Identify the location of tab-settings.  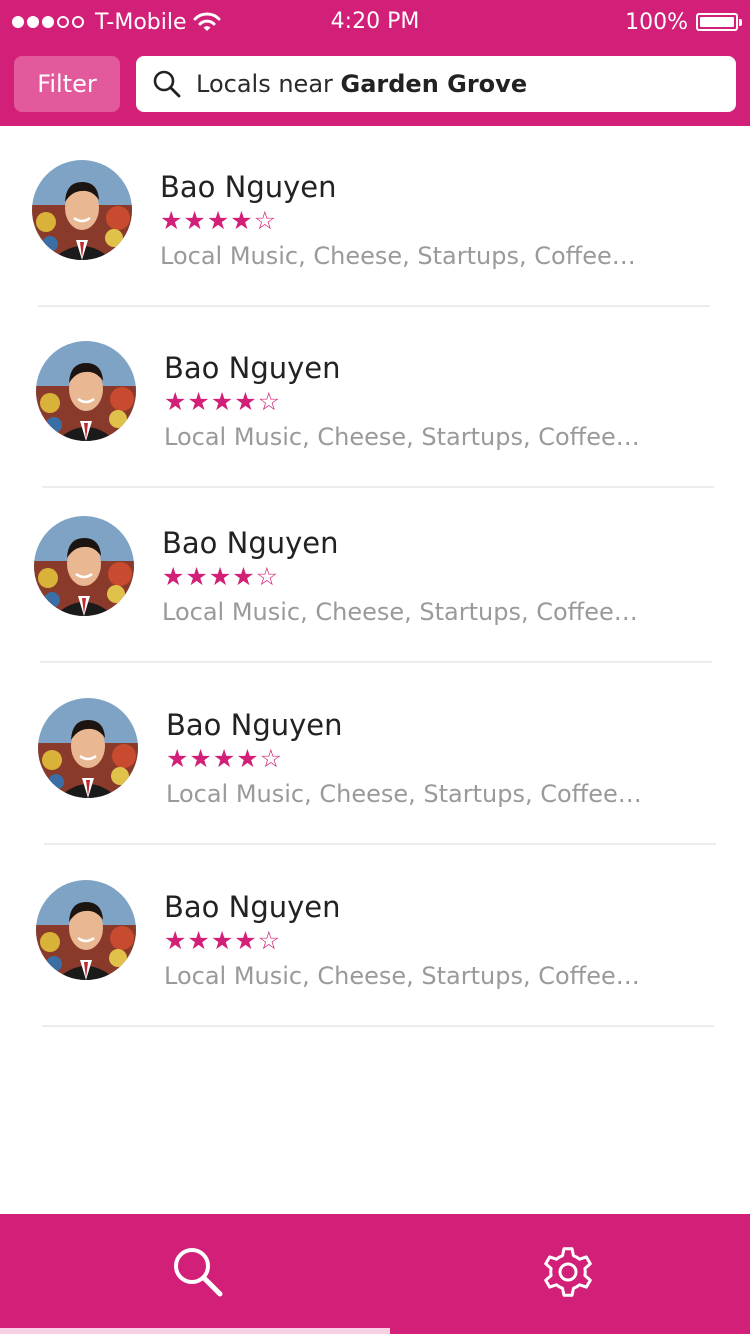
(565, 1274).